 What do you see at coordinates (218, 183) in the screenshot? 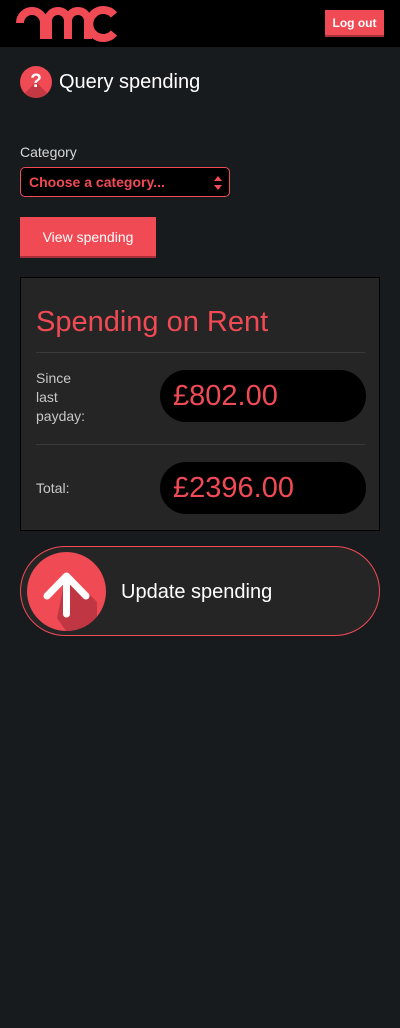
I see `select-arrows-icon` at bounding box center [218, 183].